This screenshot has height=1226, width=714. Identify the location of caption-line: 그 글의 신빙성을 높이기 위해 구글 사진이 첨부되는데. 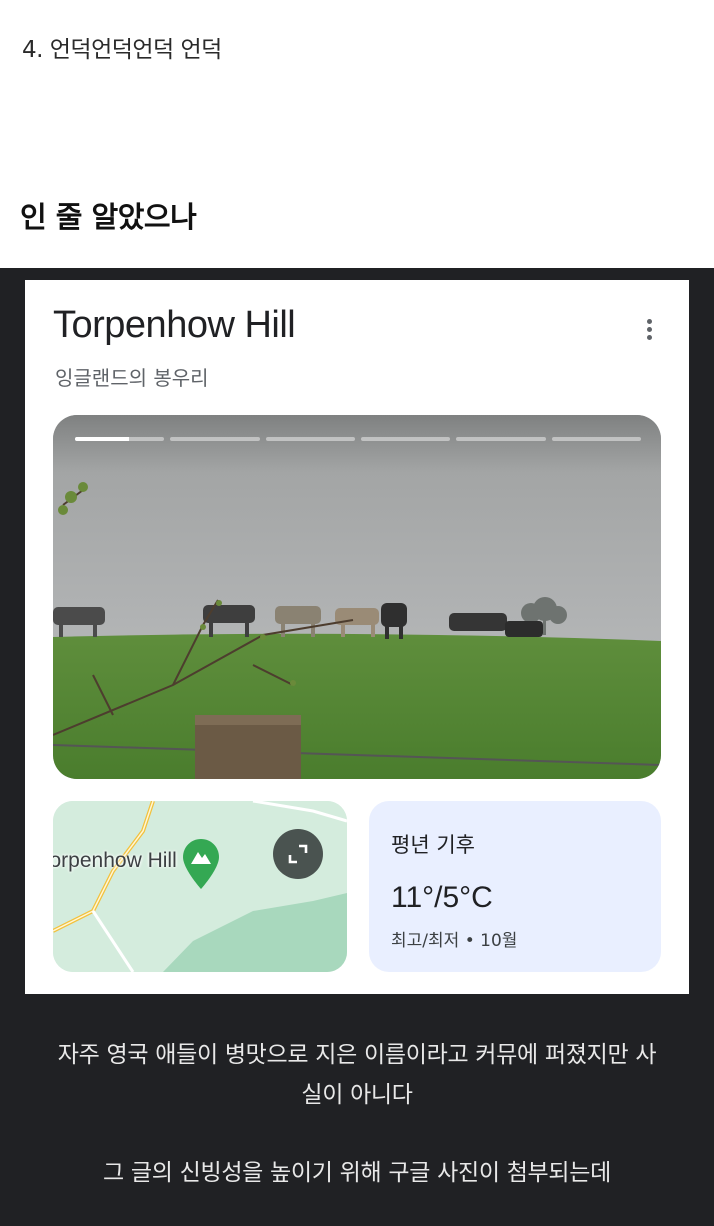
(357, 1173).